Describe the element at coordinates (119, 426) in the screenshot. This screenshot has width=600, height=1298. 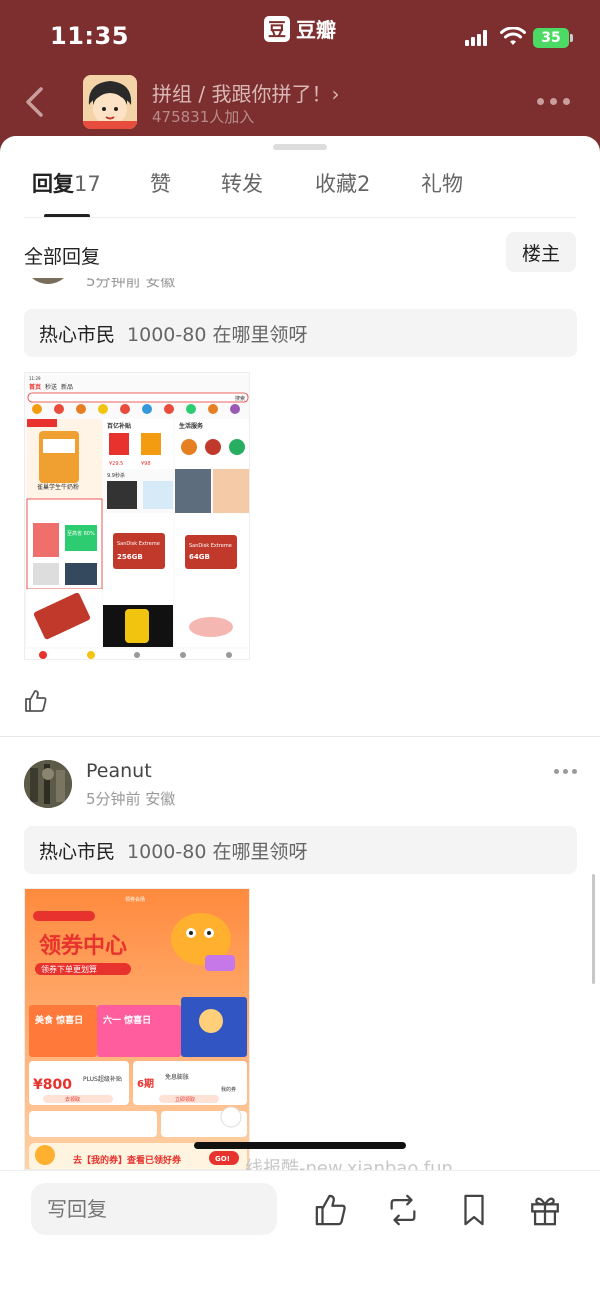
I see `shot1-promo: 百亿补贴` at that location.